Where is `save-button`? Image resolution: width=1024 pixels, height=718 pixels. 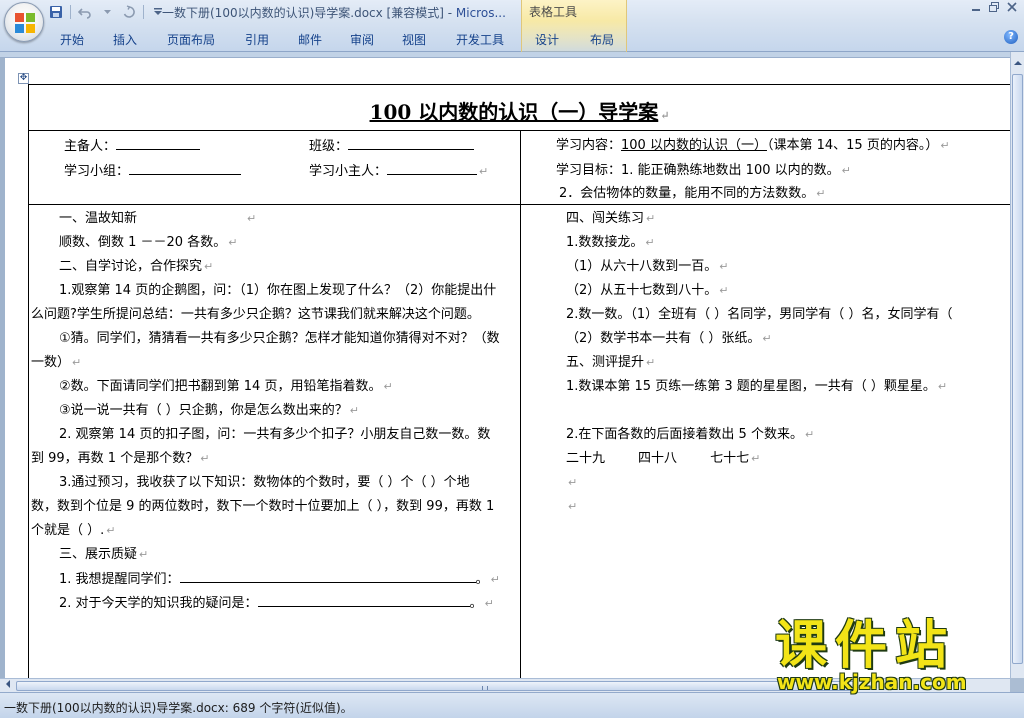 save-button is located at coordinates (56, 12).